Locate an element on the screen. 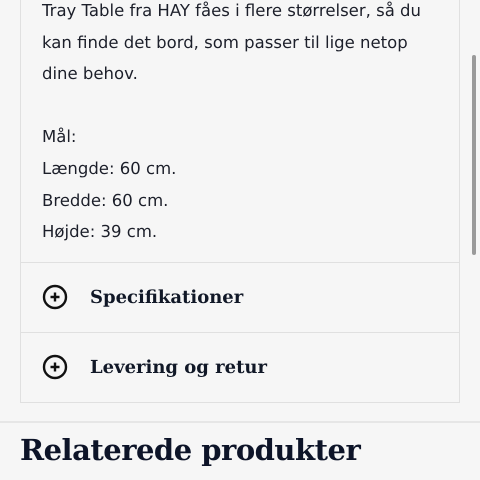 This screenshot has height=480, width=480. accordion-toggle: Levering og retur is located at coordinates (240, 367).